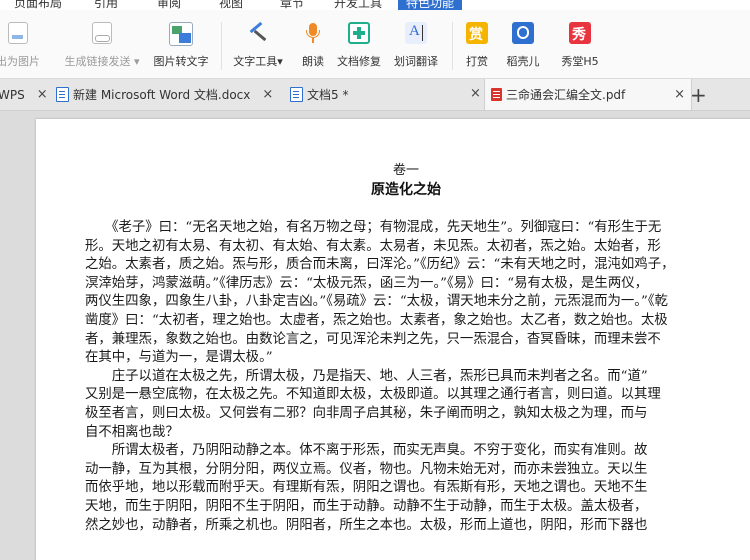 The height and width of the screenshot is (560, 750). I want to click on document-repair-button: 文档修复, so click(359, 44).